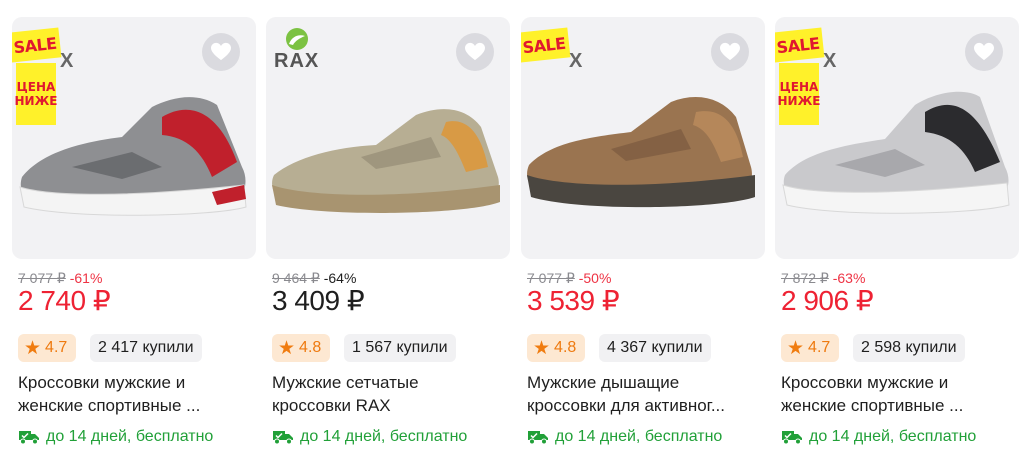 The width and height of the screenshot is (1026, 462). Describe the element at coordinates (296, 39) in the screenshot. I see `rax-logo-icon` at that location.